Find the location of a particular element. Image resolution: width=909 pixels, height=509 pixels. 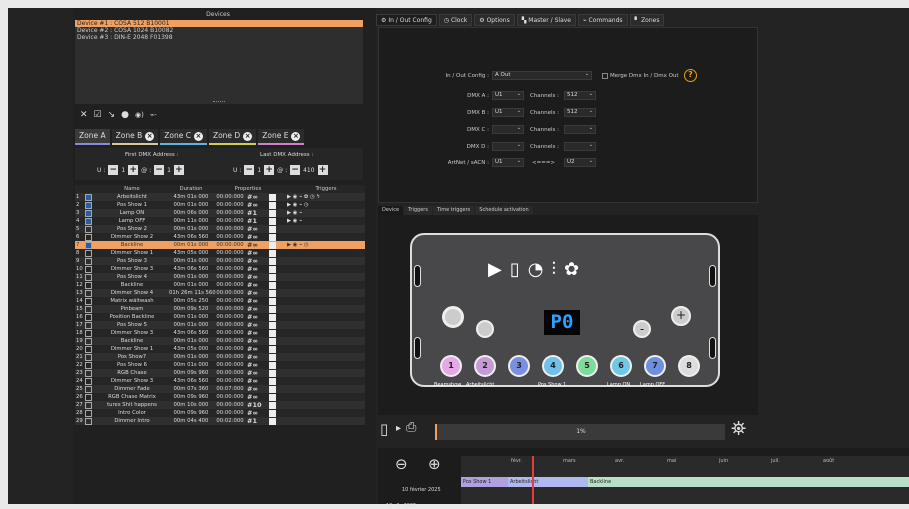

zoom-in-icon: ⊕ is located at coordinates (434, 464).